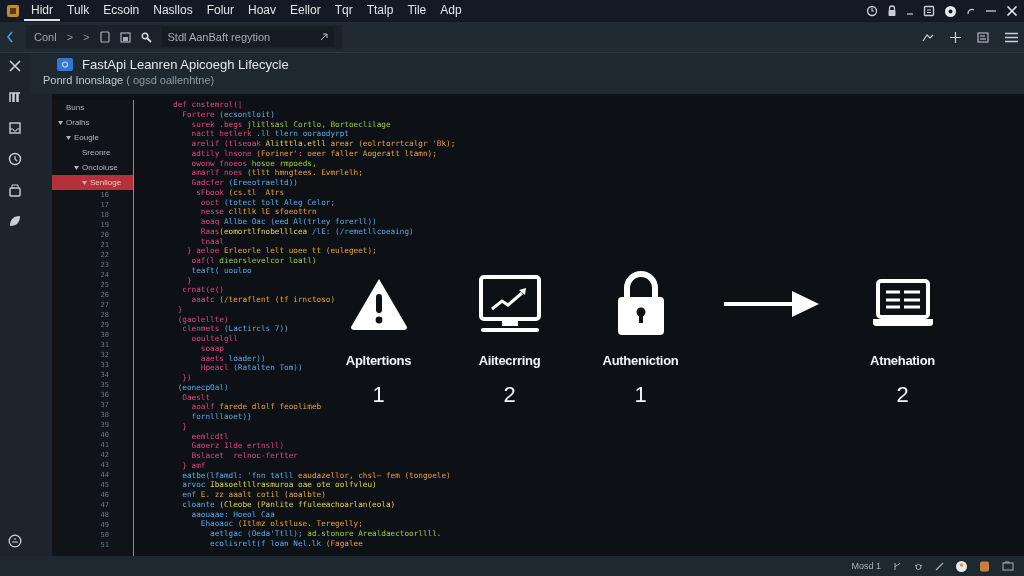 Image resolution: width=1024 pixels, height=576 pixels. Describe the element at coordinates (380, 11) in the screenshot. I see `menu-item: Ttalp` at that location.